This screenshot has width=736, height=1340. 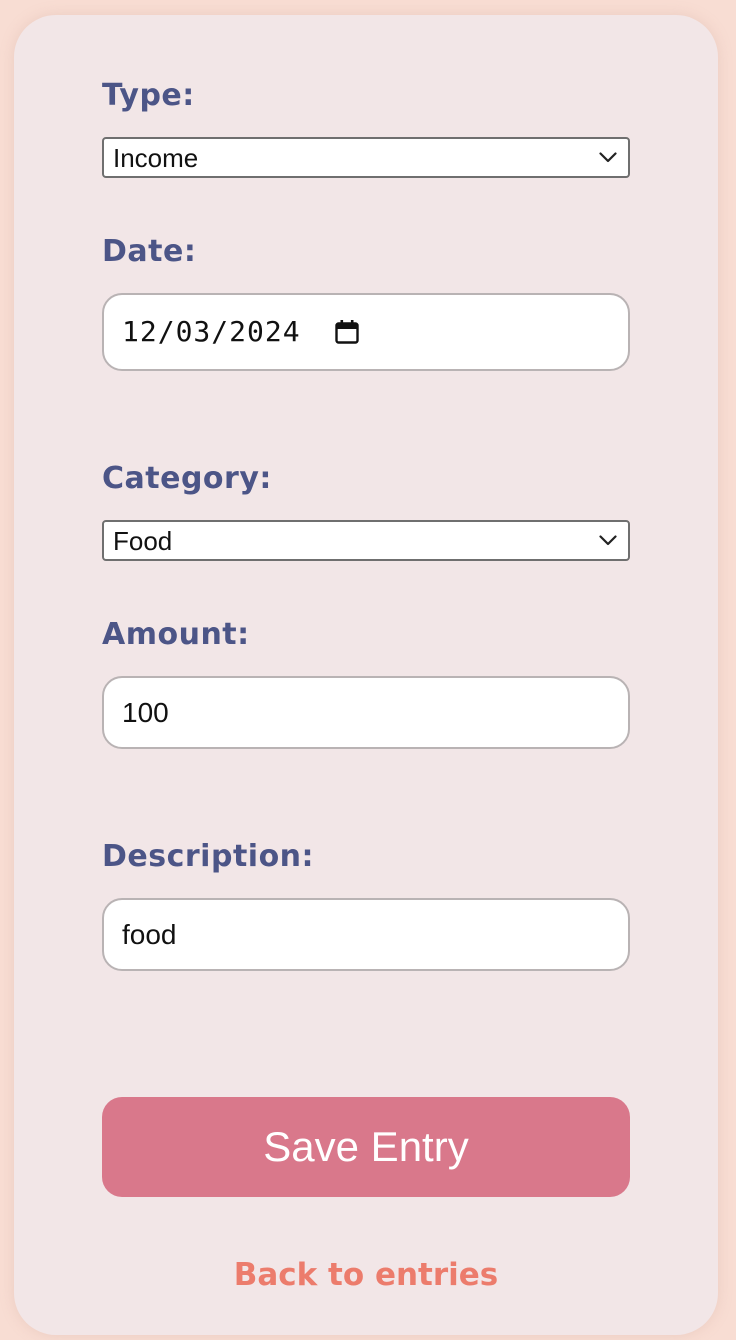 What do you see at coordinates (149, 934) in the screenshot?
I see `description-input-value: food` at bounding box center [149, 934].